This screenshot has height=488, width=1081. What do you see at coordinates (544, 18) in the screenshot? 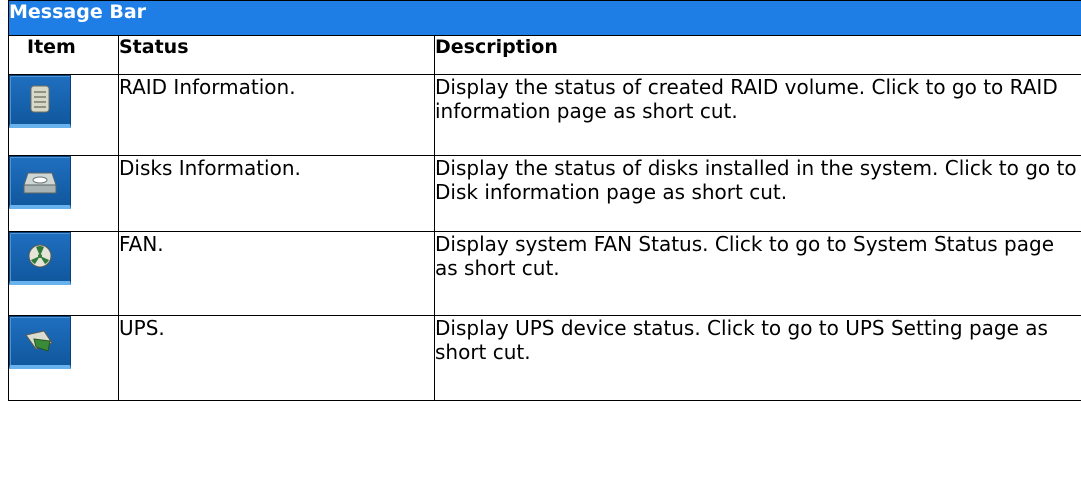
I see `table-title: Message Bar` at bounding box center [544, 18].